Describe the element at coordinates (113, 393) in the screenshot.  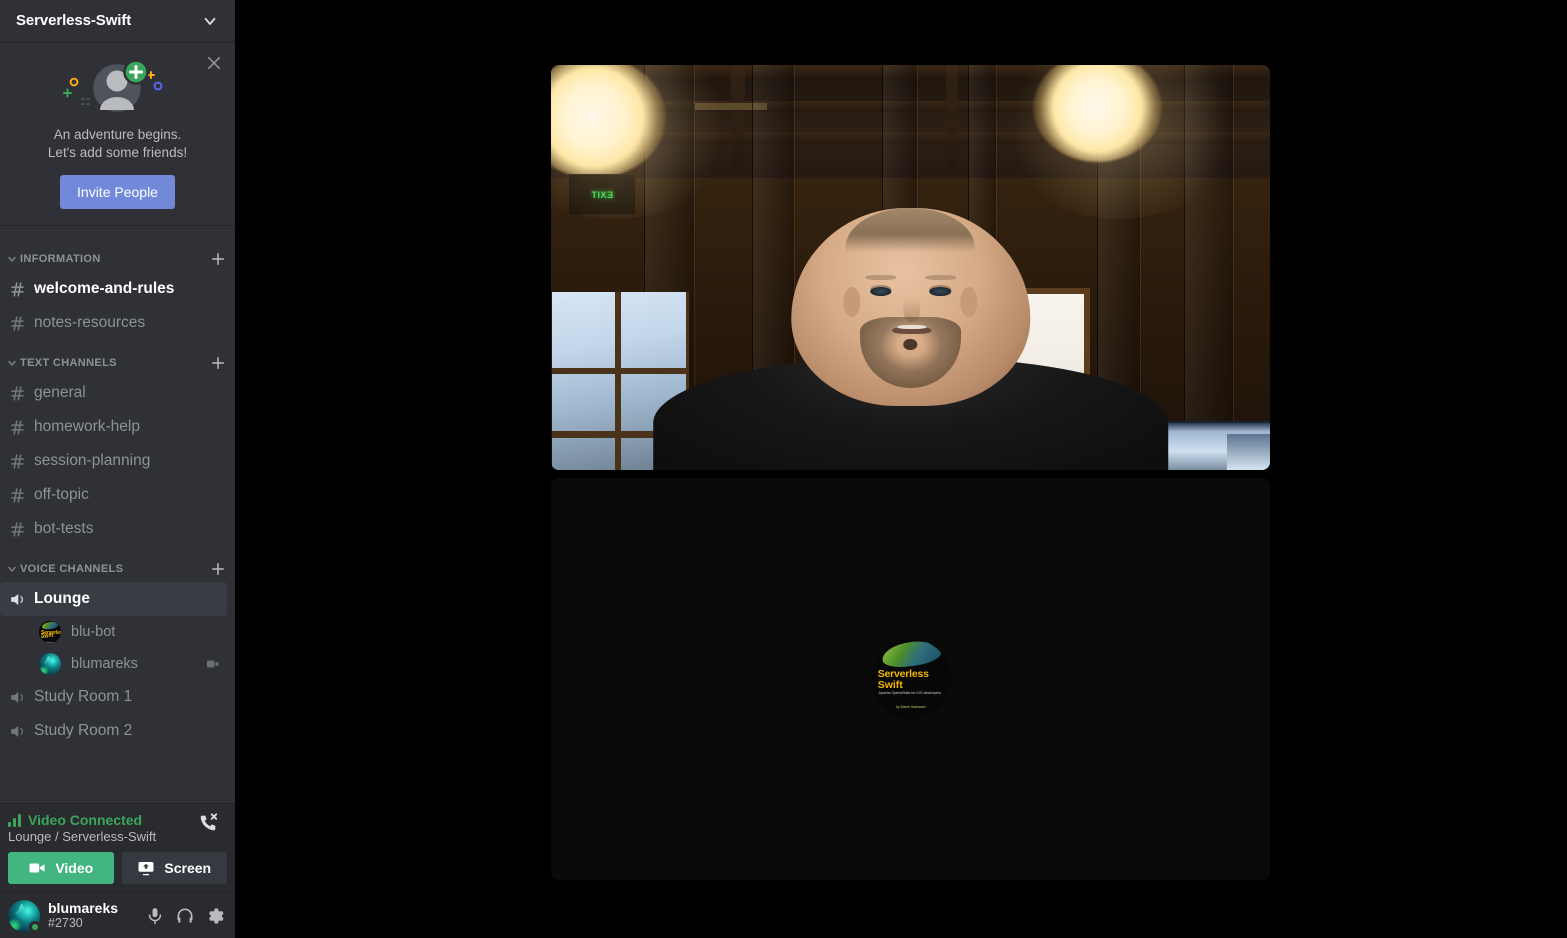
I see `channel-general: general` at that location.